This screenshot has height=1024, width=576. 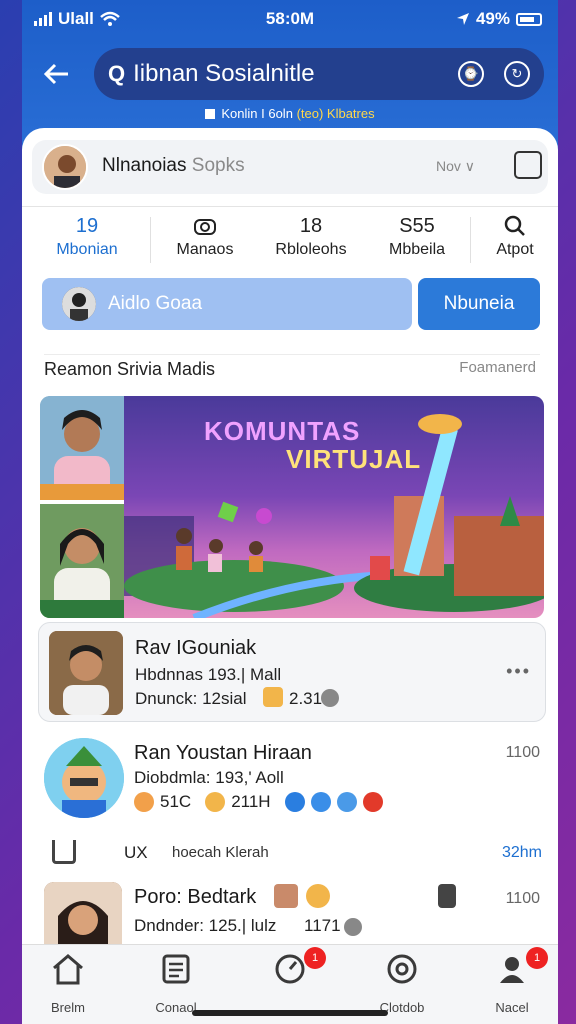 What do you see at coordinates (290, 167) in the screenshot?
I see `profile-row: Nlnanoias Sopks Nov ∨` at bounding box center [290, 167].